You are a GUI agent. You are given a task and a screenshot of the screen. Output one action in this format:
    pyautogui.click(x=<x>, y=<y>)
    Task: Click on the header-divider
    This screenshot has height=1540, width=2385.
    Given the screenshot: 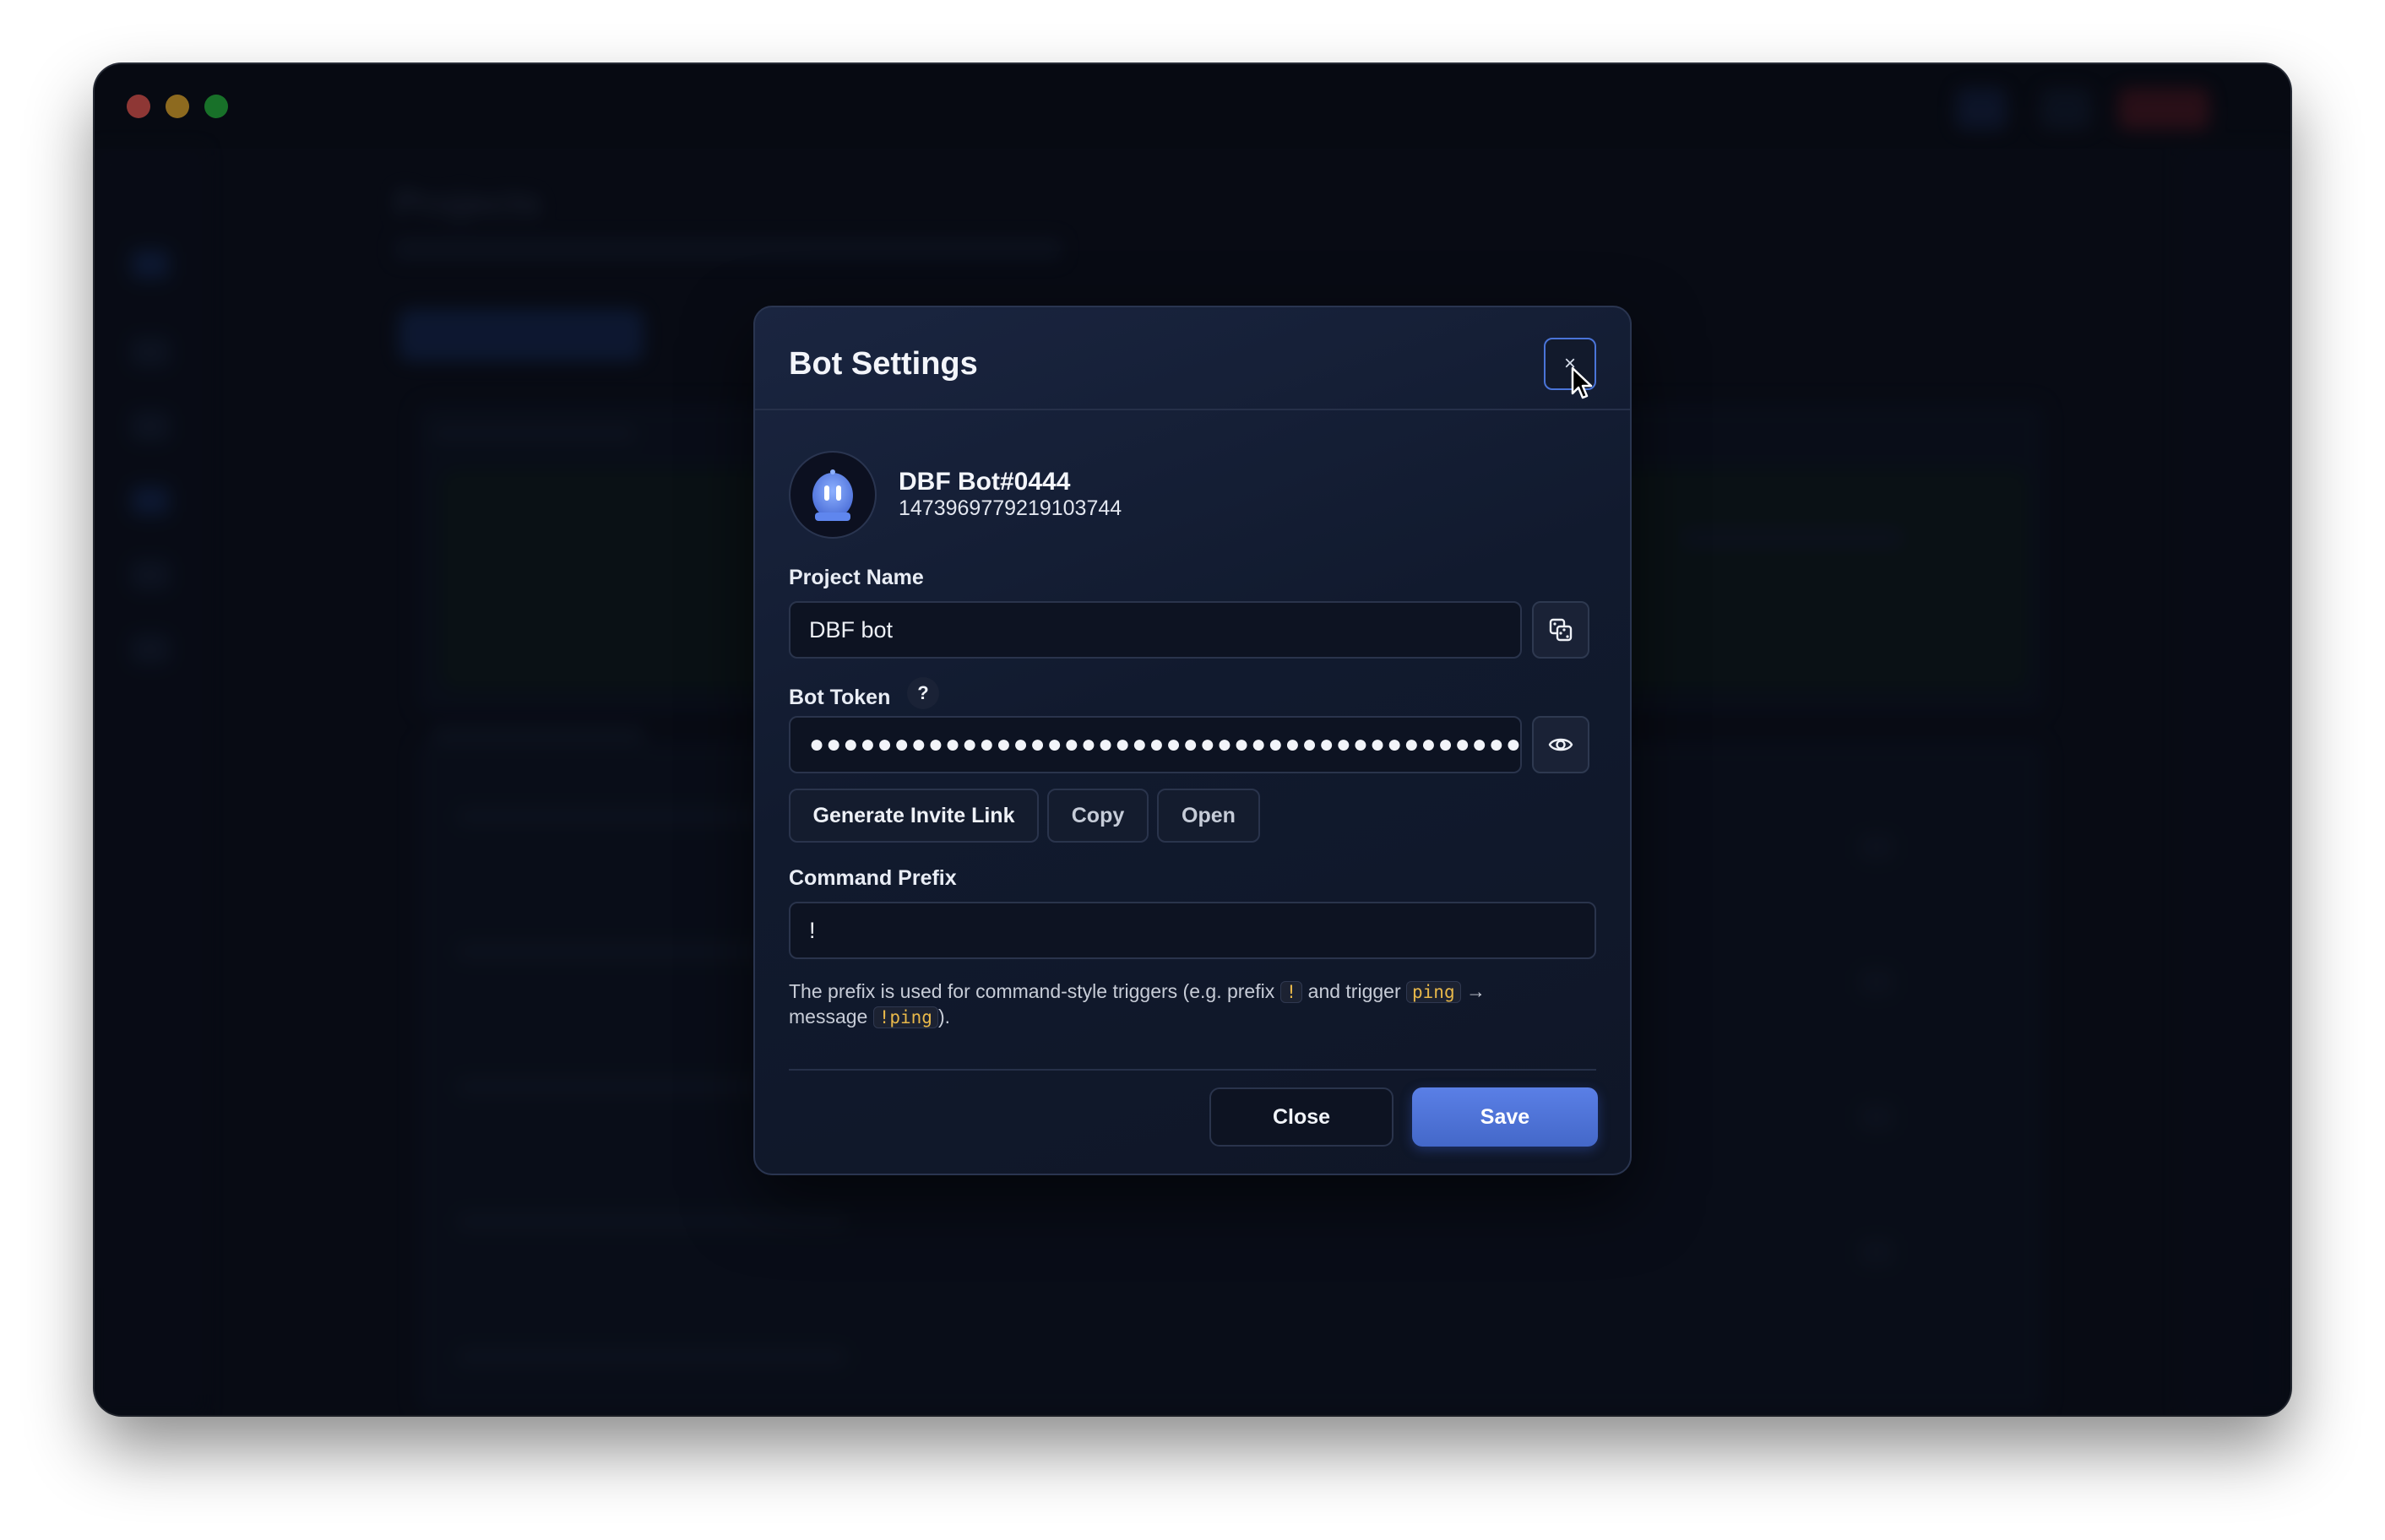 What is the action you would take?
    pyautogui.click(x=1192, y=409)
    